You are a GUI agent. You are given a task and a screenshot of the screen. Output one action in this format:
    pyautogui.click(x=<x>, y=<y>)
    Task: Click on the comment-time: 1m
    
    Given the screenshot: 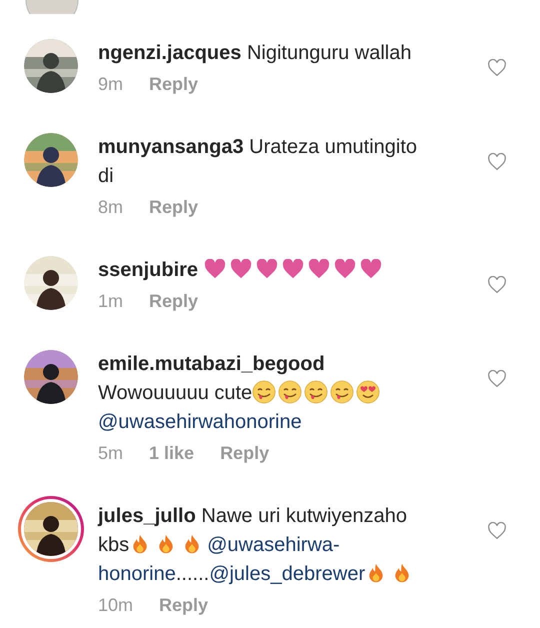 What is the action you would take?
    pyautogui.click(x=111, y=301)
    